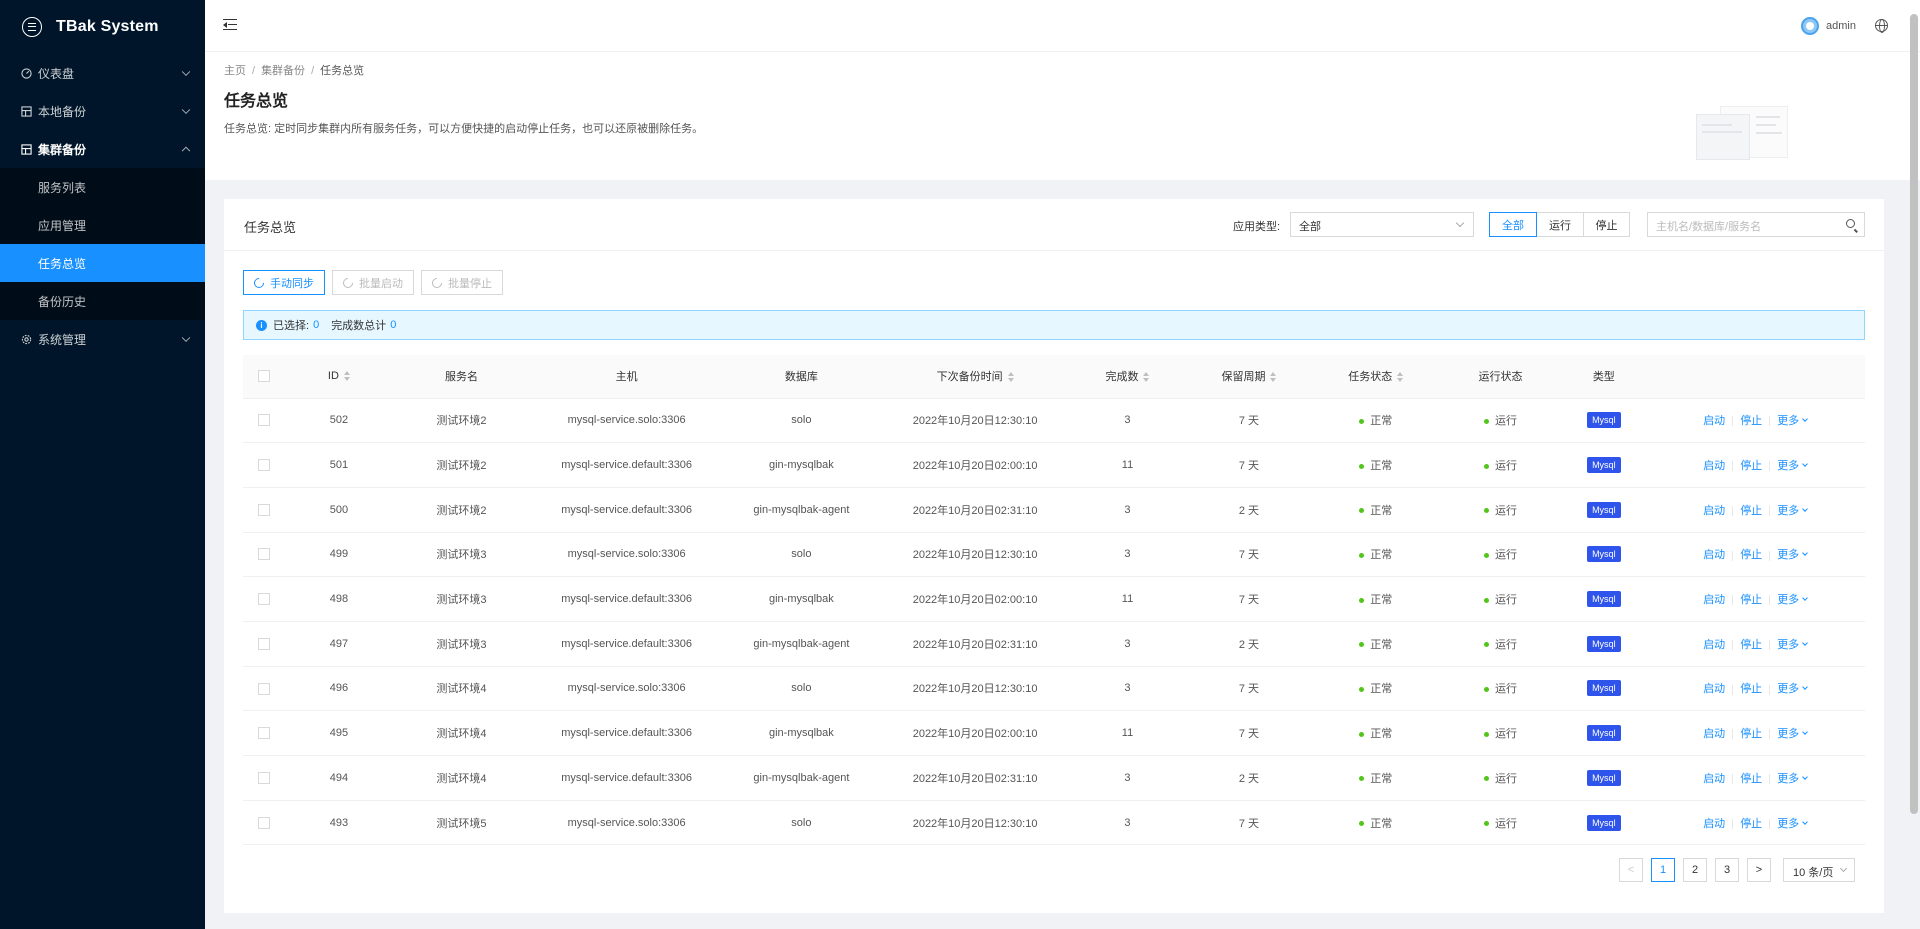 Image resolution: width=1920 pixels, height=929 pixels. Describe the element at coordinates (102, 111) in the screenshot. I see `sidebar-item-local-backup: 本地备份` at that location.